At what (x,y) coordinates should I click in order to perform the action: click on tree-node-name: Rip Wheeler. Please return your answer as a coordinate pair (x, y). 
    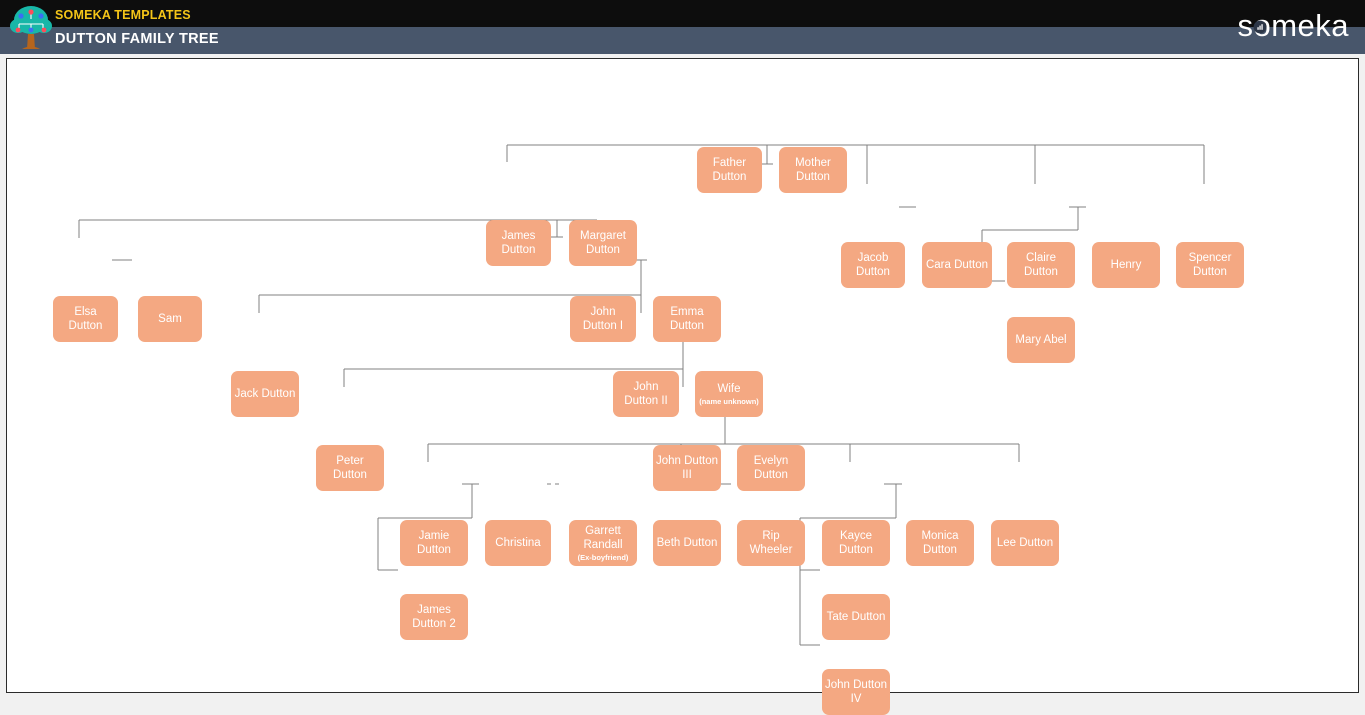
    Looking at the image, I should click on (771, 543).